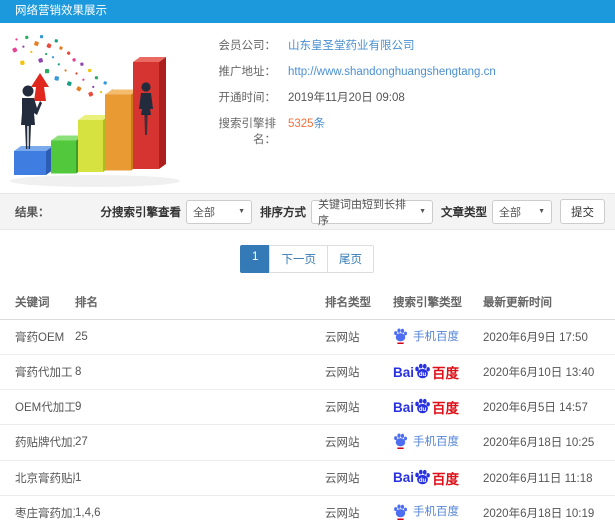  Describe the element at coordinates (40, 87) in the screenshot. I see `up-arrow-icon` at that location.